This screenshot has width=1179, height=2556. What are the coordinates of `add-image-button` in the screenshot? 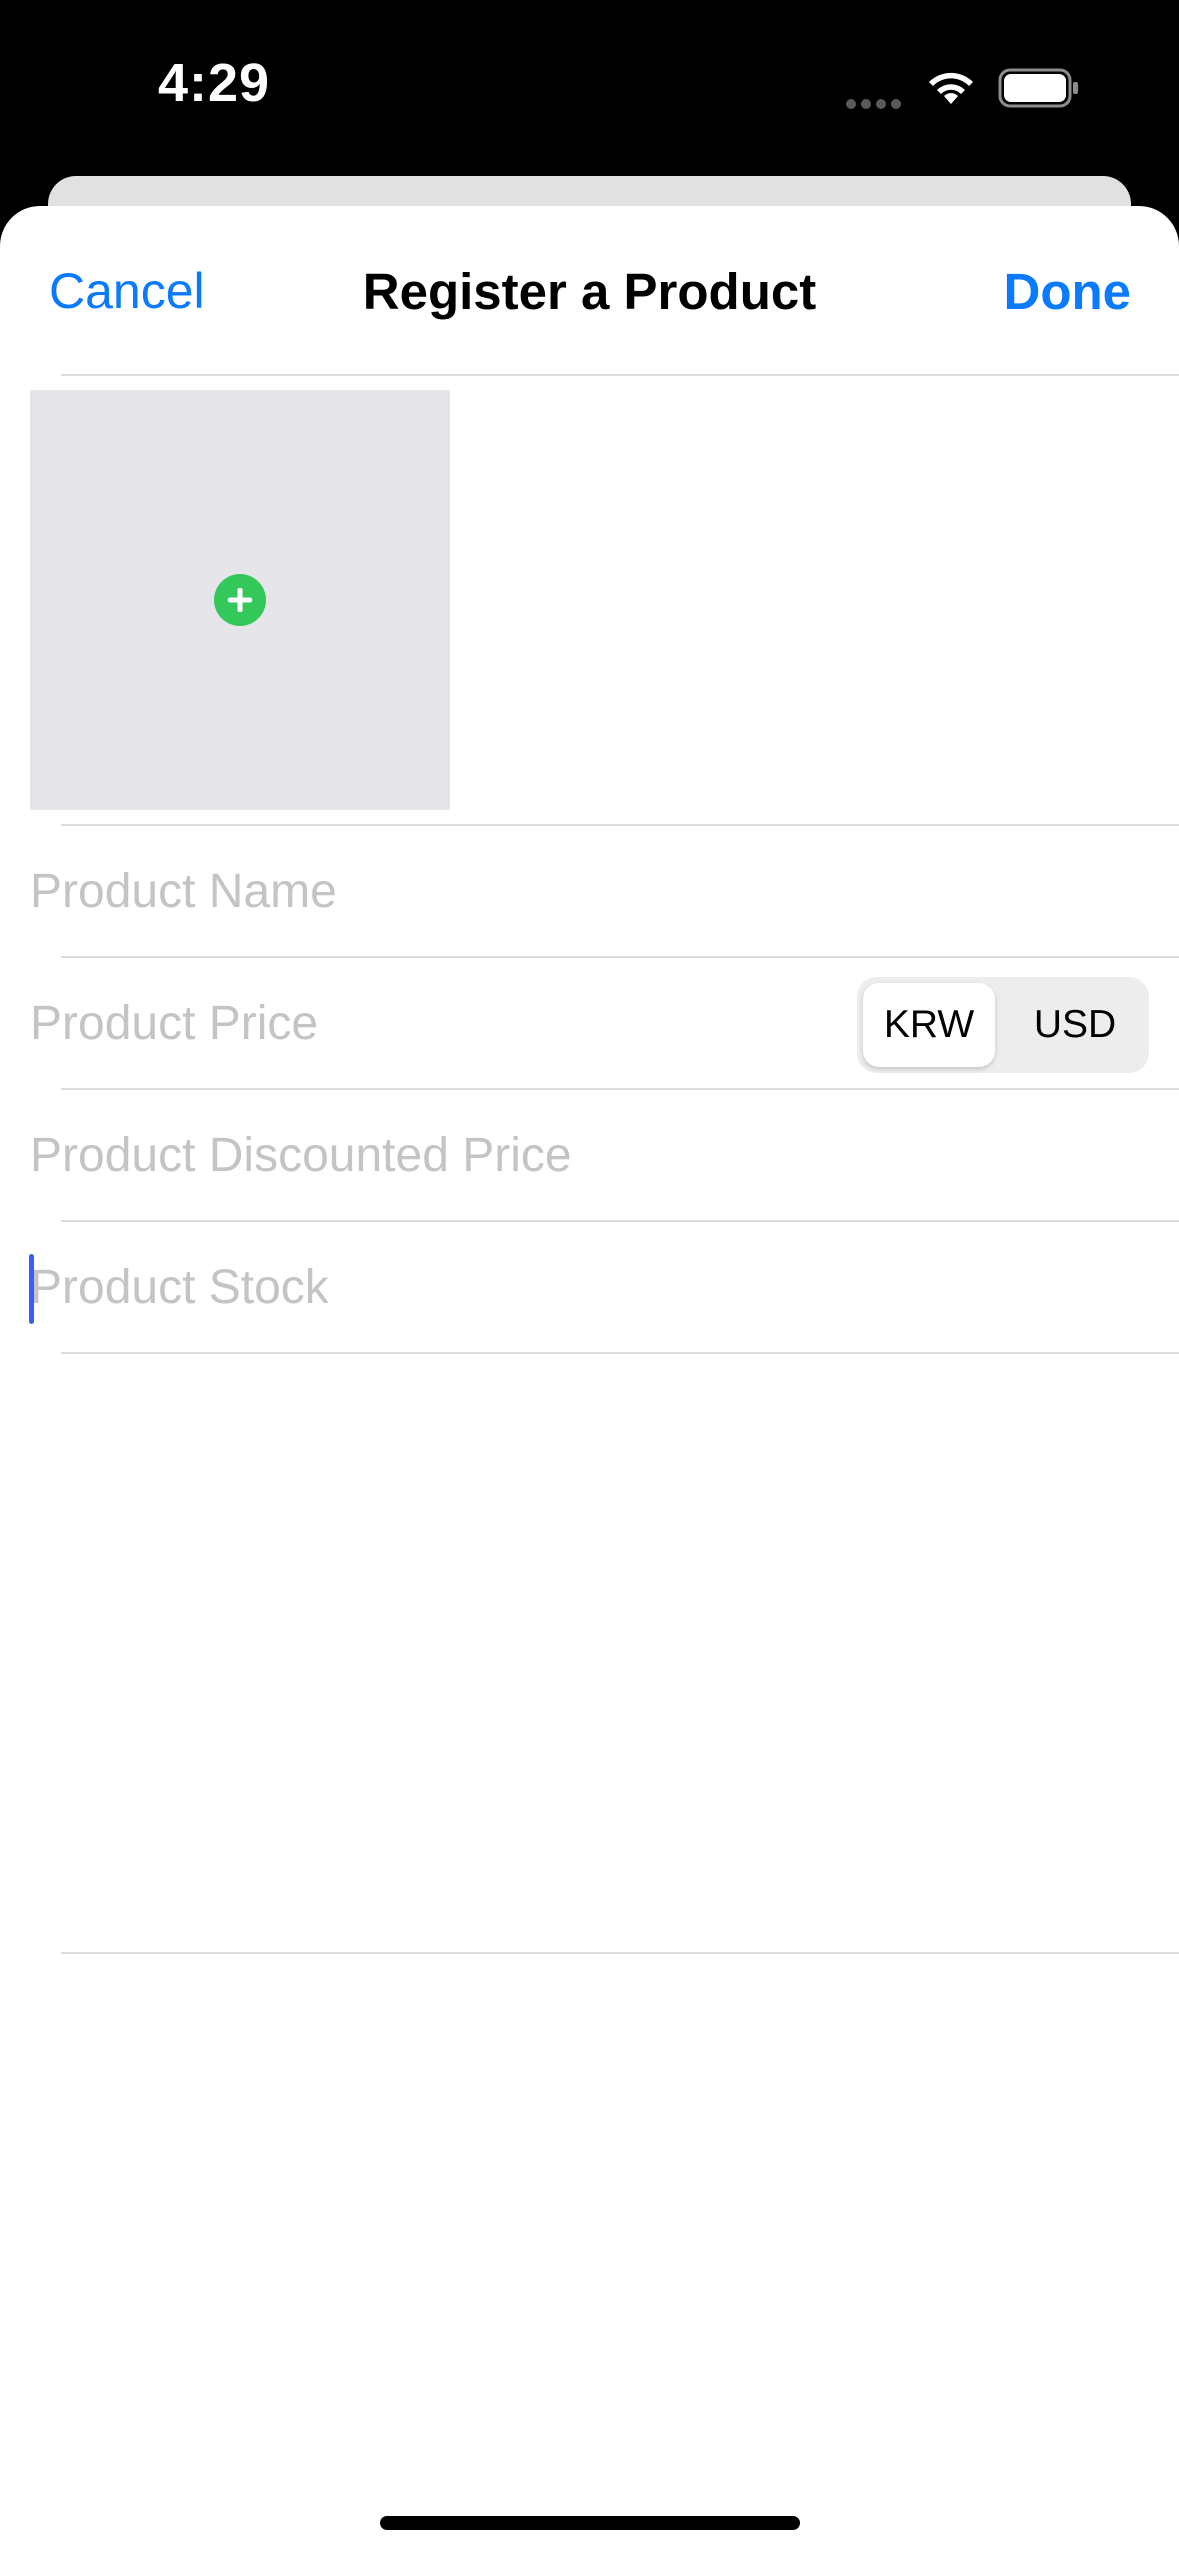 It's located at (240, 600).